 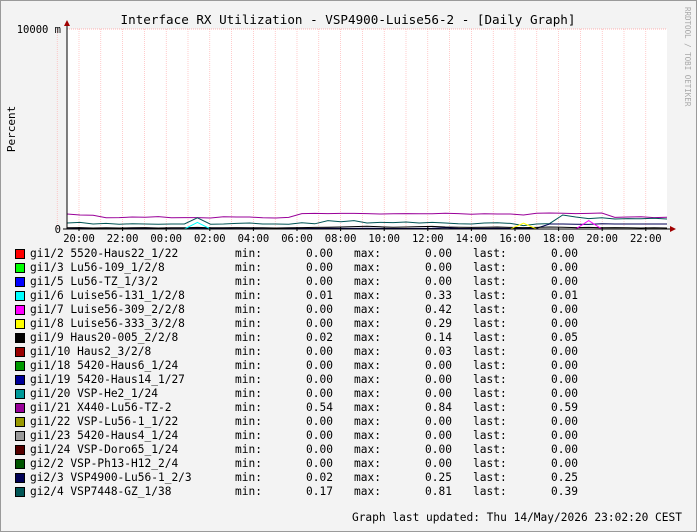 What do you see at coordinates (438, 295) in the screenshot?
I see `legend-max-value: 0.33` at bounding box center [438, 295].